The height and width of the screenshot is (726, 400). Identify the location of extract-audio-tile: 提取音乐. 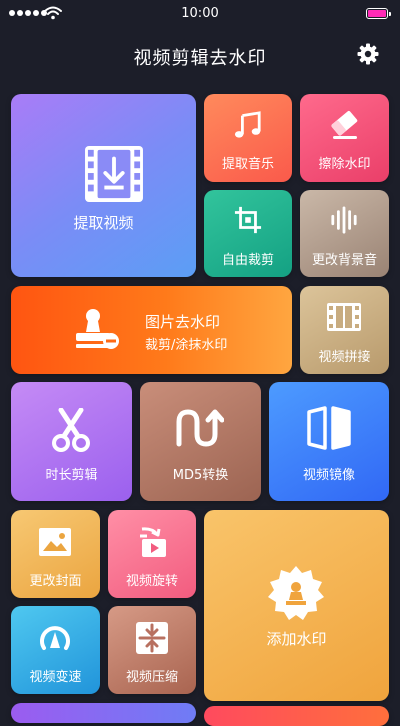
(248, 138).